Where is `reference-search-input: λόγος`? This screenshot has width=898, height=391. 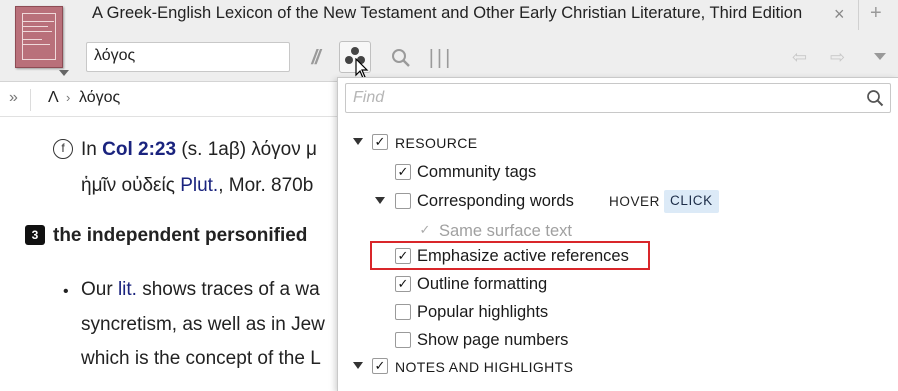
reference-search-input: λόγος is located at coordinates (188, 57).